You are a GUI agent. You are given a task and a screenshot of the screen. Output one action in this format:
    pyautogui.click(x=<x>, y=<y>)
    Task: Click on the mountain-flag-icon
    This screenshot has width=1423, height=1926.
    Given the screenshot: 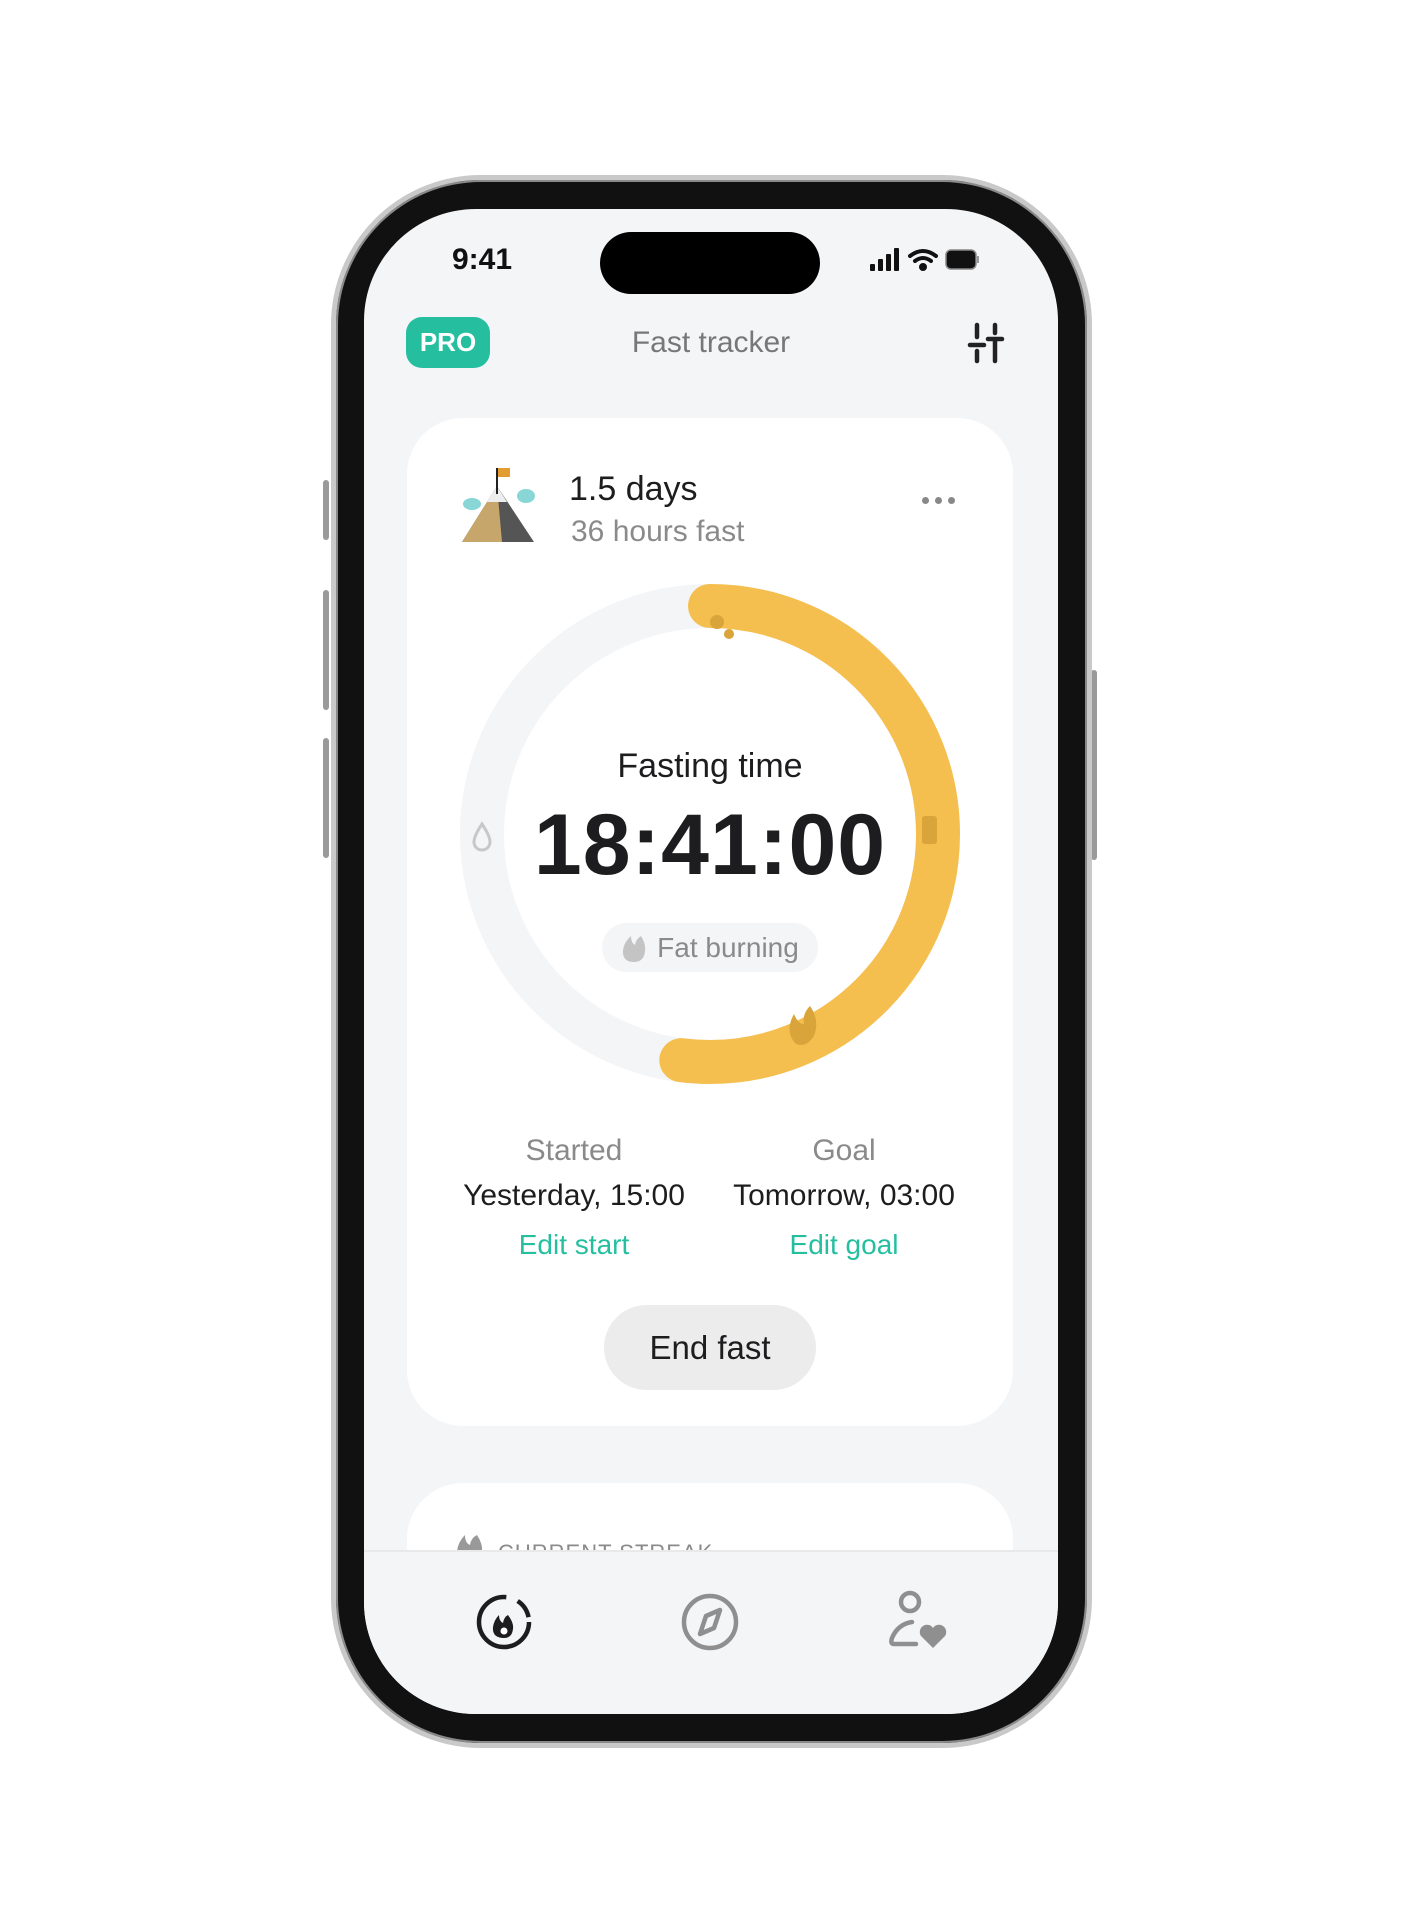 What is the action you would take?
    pyautogui.click(x=498, y=505)
    